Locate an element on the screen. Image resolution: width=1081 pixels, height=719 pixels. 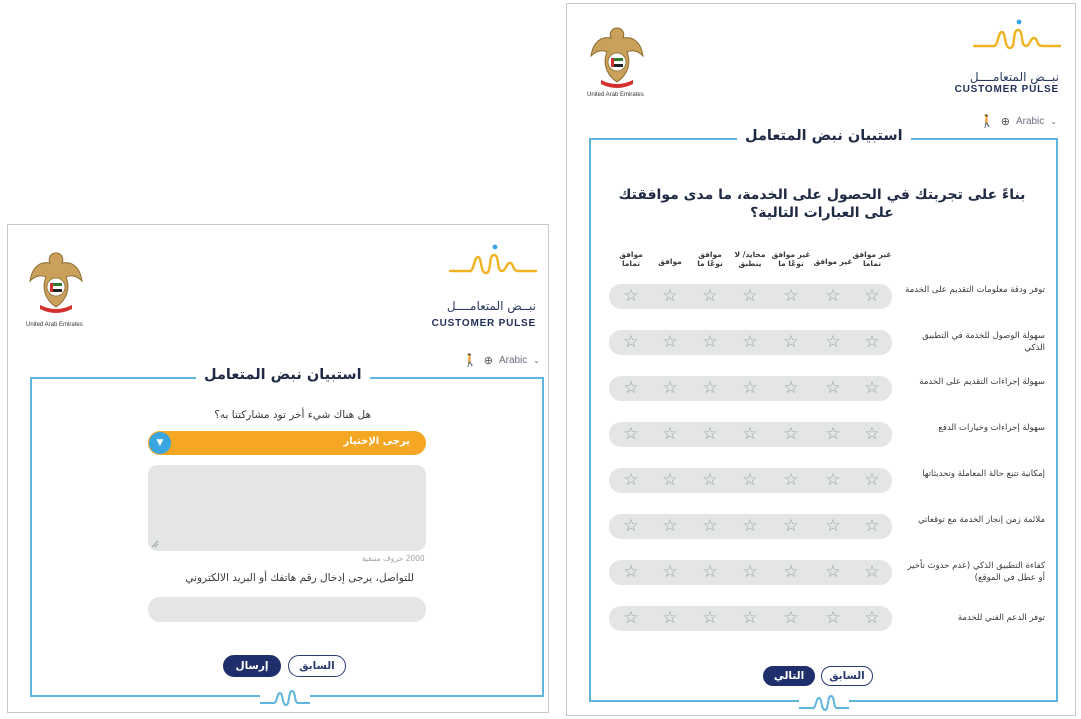
submit-button: إرسال is located at coordinates (252, 666).